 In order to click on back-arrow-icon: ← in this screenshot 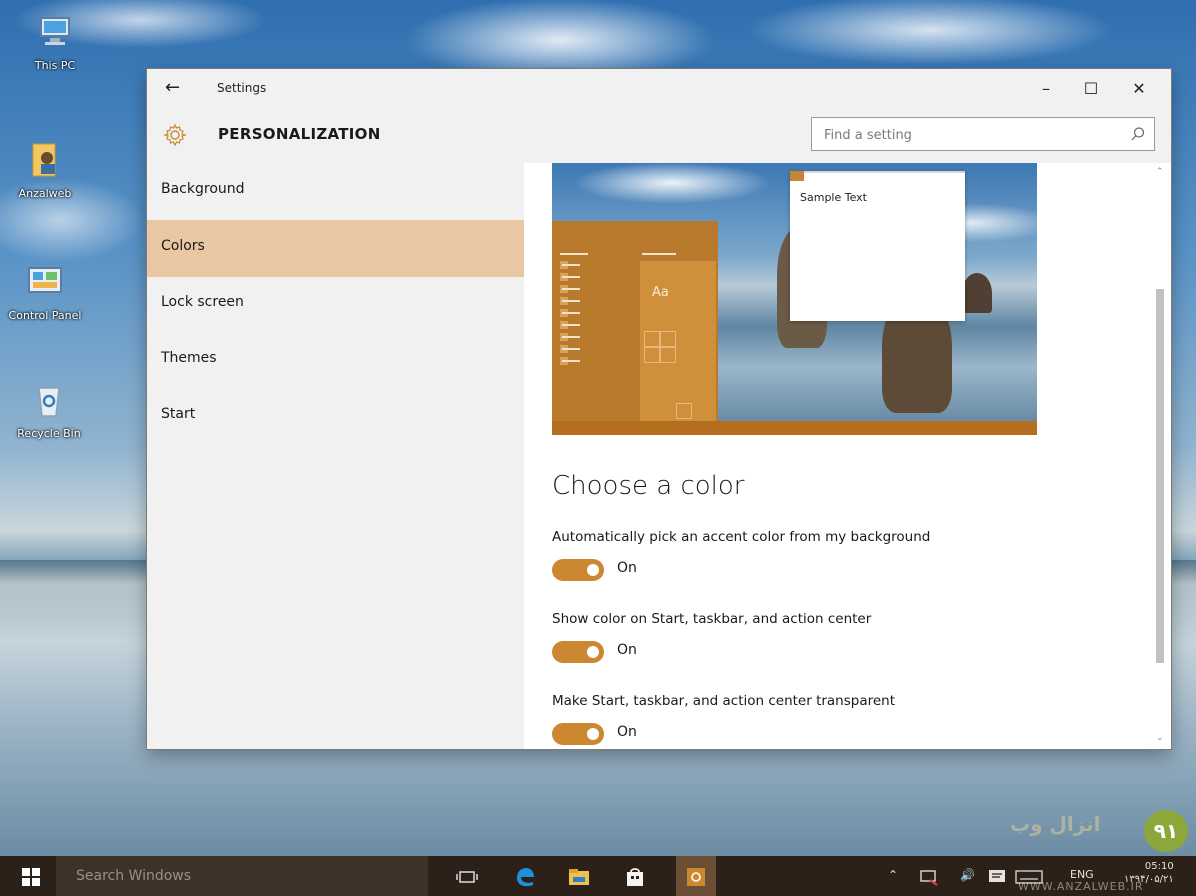, I will do `click(172, 87)`.